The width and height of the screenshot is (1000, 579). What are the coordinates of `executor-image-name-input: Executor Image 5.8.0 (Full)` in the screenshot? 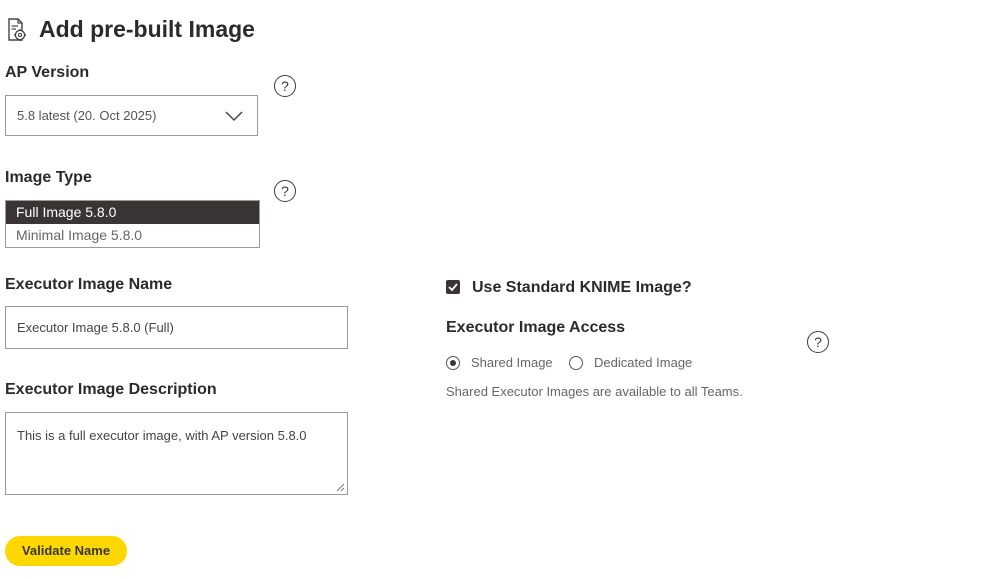 It's located at (176, 327).